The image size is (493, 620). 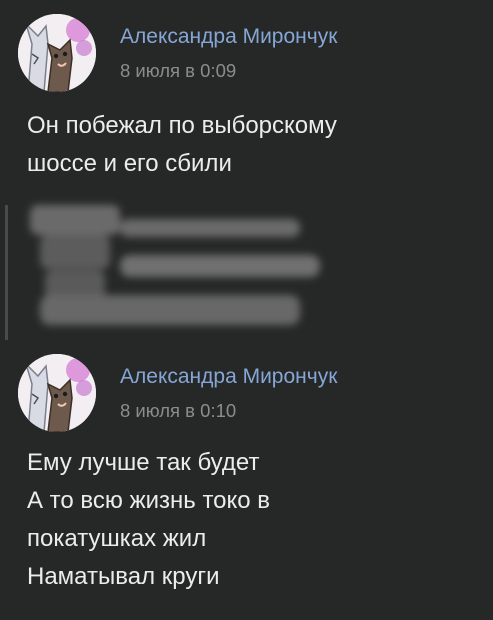 What do you see at coordinates (6, 272) in the screenshot?
I see `quote-divider` at bounding box center [6, 272].